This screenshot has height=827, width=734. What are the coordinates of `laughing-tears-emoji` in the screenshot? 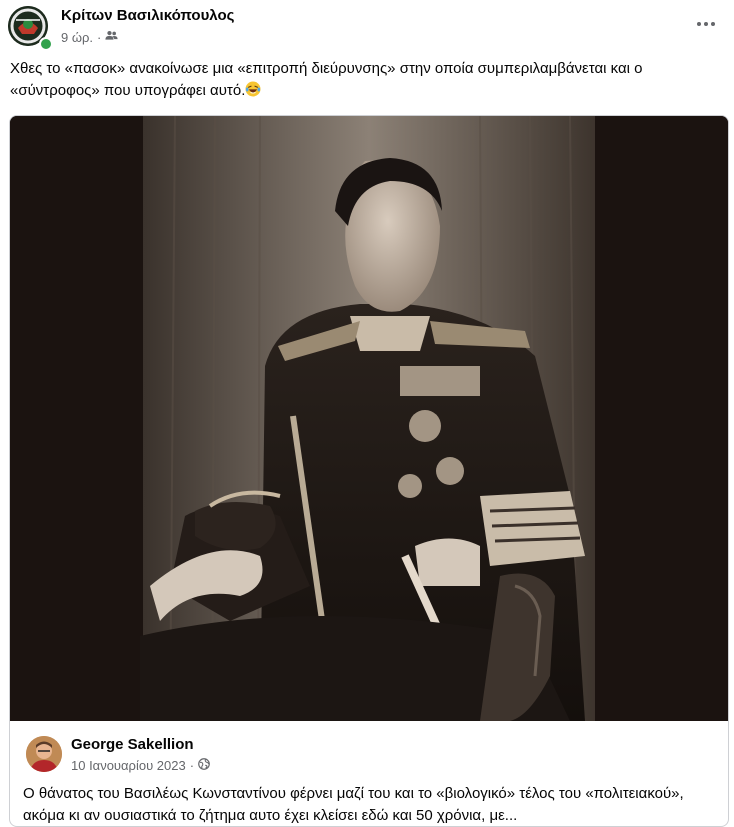 It's located at (253, 89).